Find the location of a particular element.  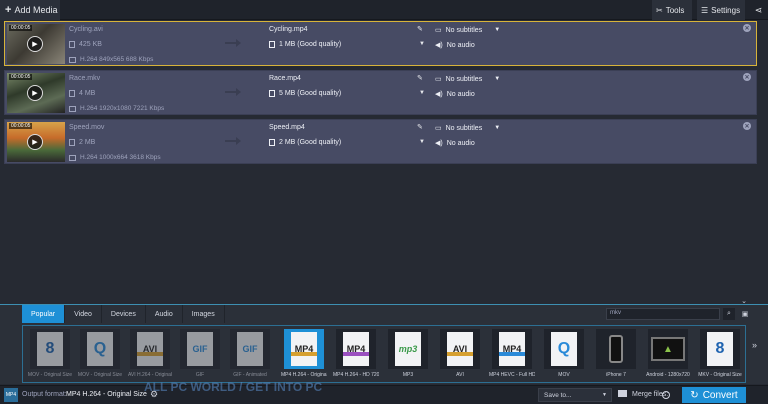

iphone-icon is located at coordinates (616, 349).